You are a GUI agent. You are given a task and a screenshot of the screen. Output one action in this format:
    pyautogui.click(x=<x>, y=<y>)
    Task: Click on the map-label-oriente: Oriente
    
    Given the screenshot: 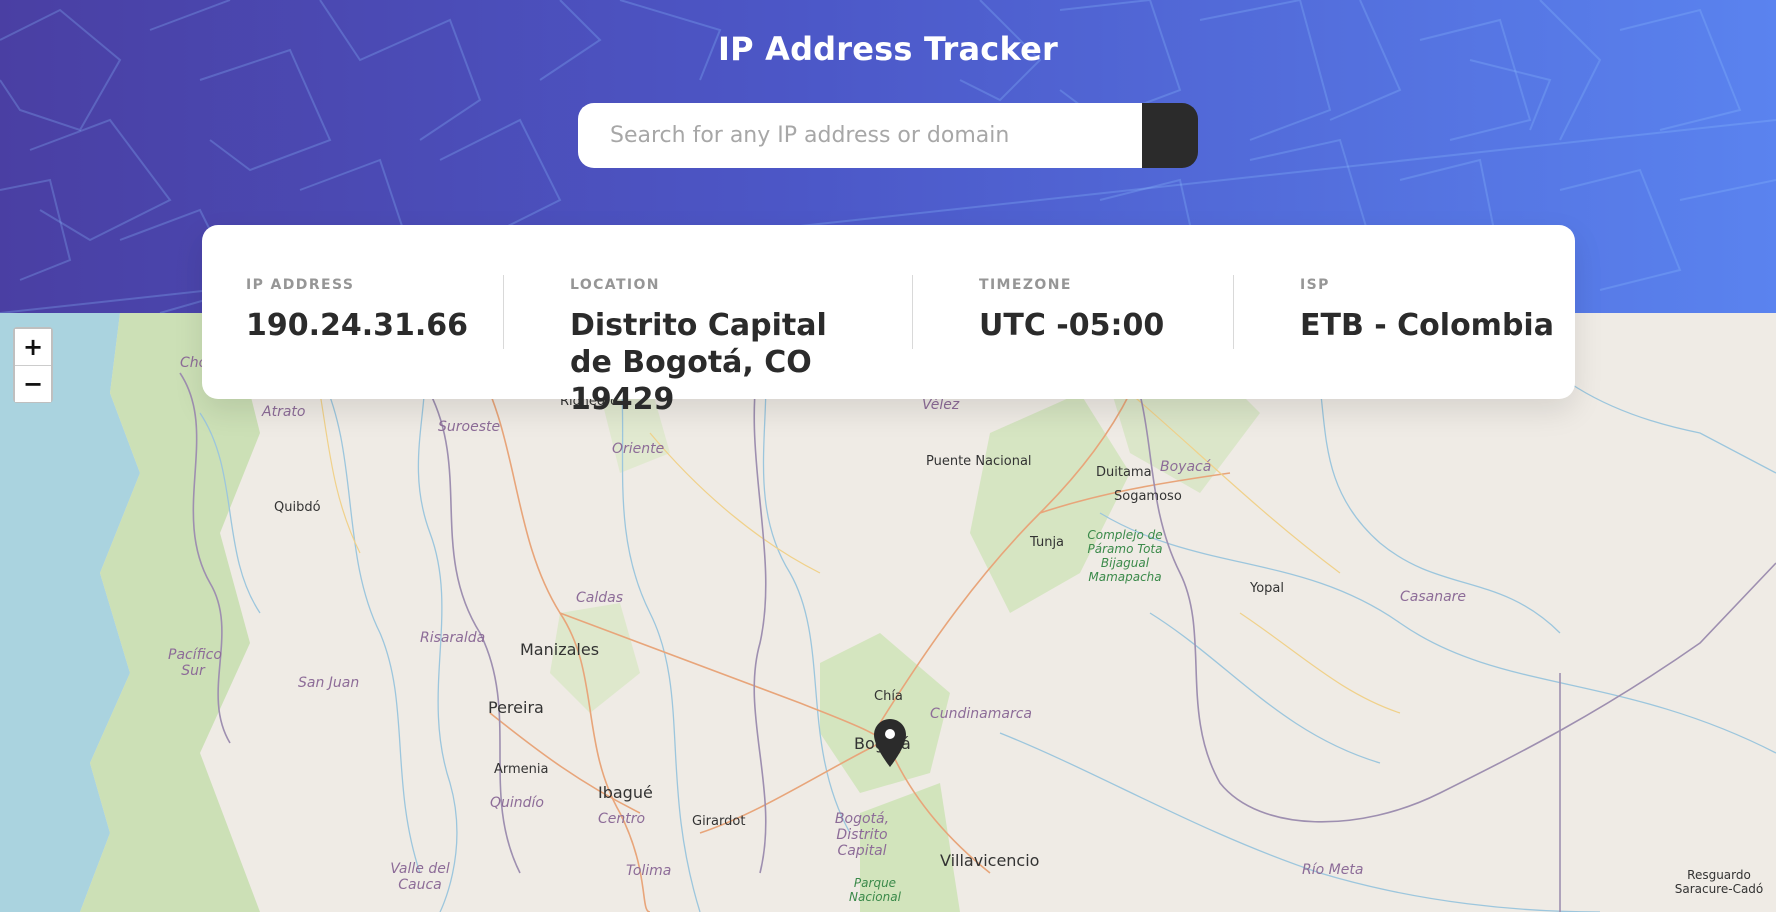 What is the action you would take?
    pyautogui.click(x=638, y=449)
    